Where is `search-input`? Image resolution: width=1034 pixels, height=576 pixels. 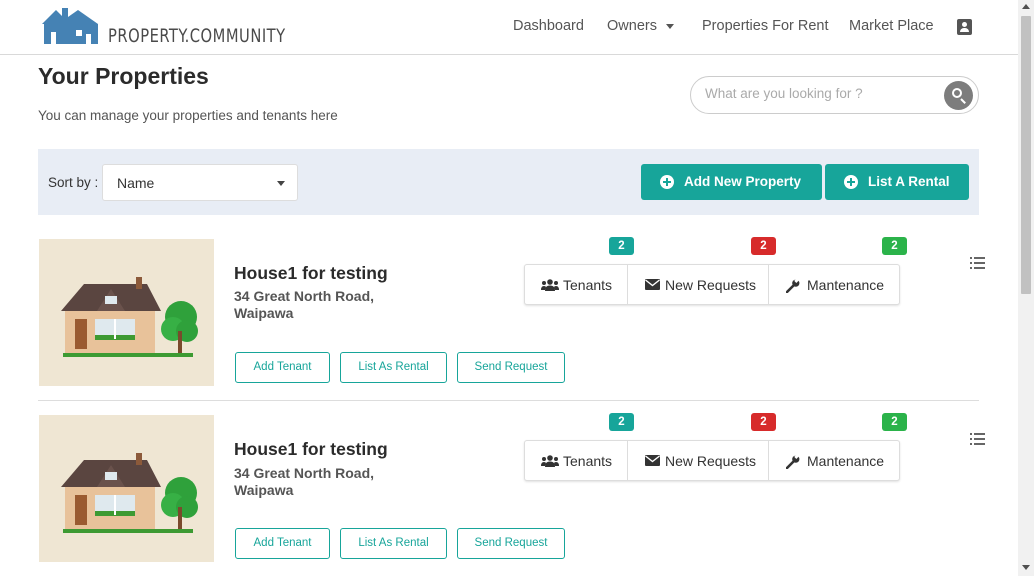
search-input is located at coordinates (820, 93).